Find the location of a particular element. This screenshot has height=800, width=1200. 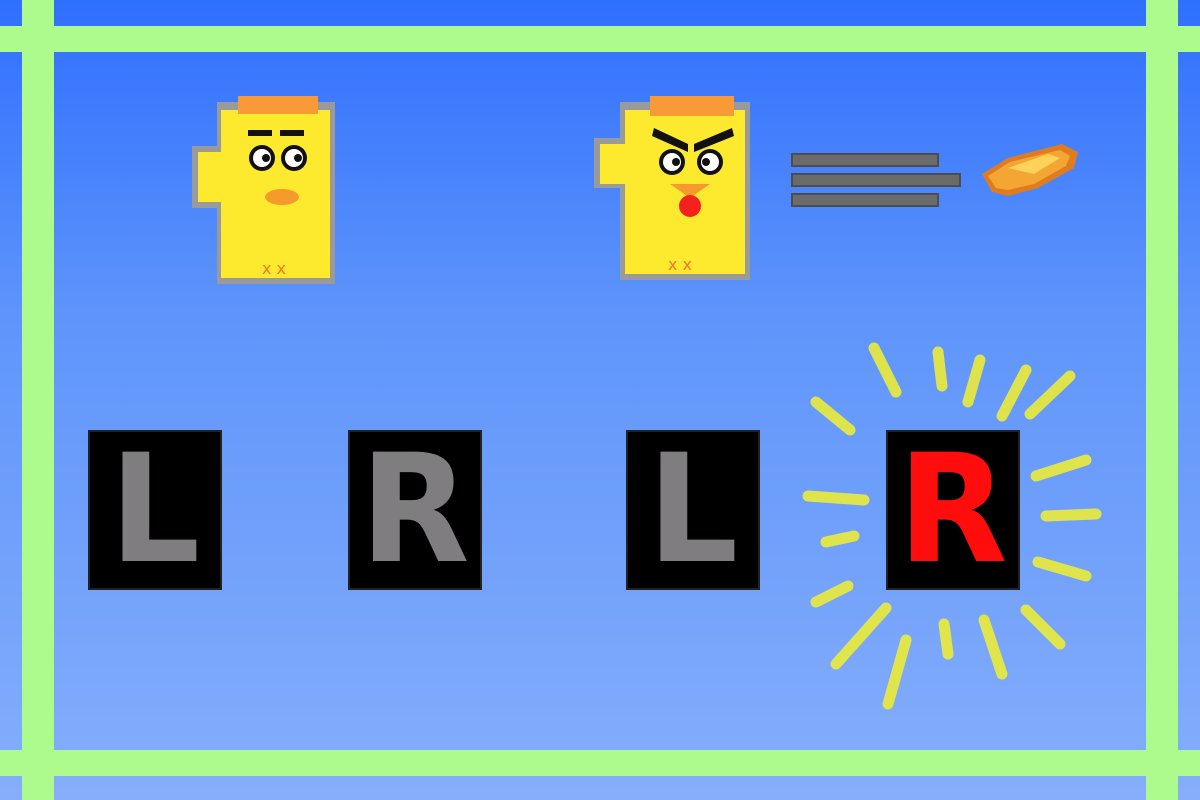

key-tile-2-label: R is located at coordinates (415, 510).